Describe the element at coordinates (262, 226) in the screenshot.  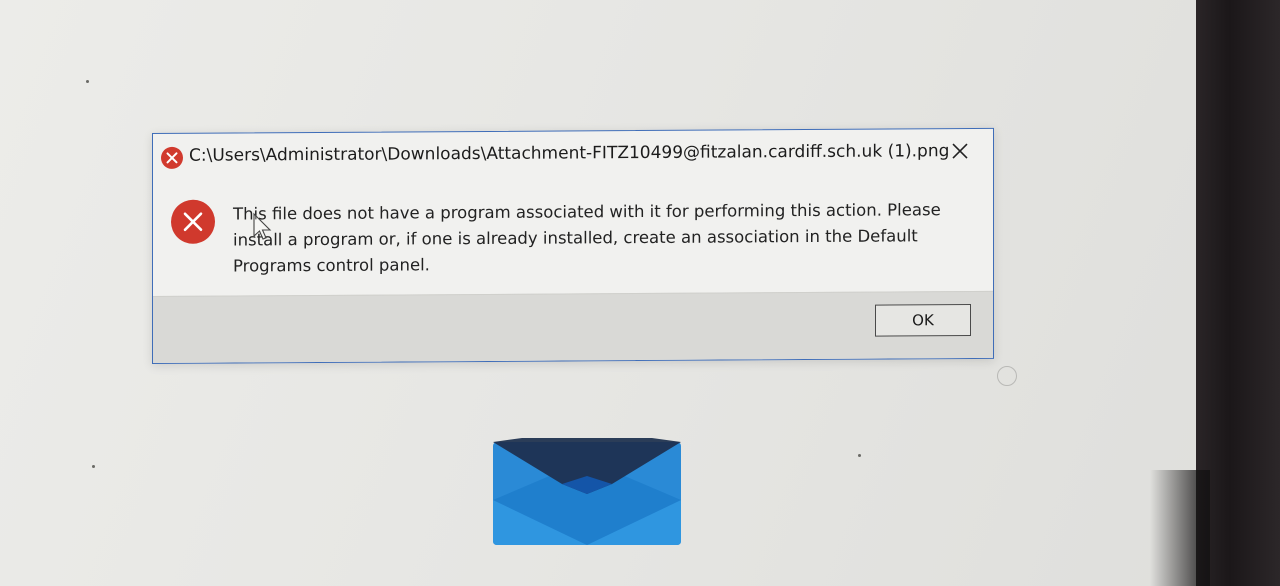
I see `mouse-pointer-icon` at that location.